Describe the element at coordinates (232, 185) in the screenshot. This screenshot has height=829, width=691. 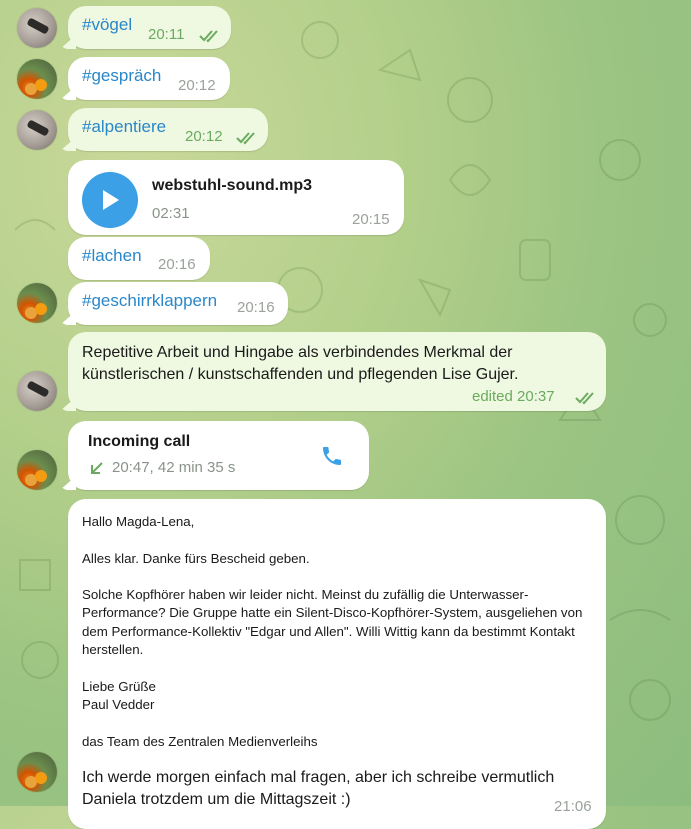
I see `audio-file-name: webstuhl-sound.mp3` at that location.